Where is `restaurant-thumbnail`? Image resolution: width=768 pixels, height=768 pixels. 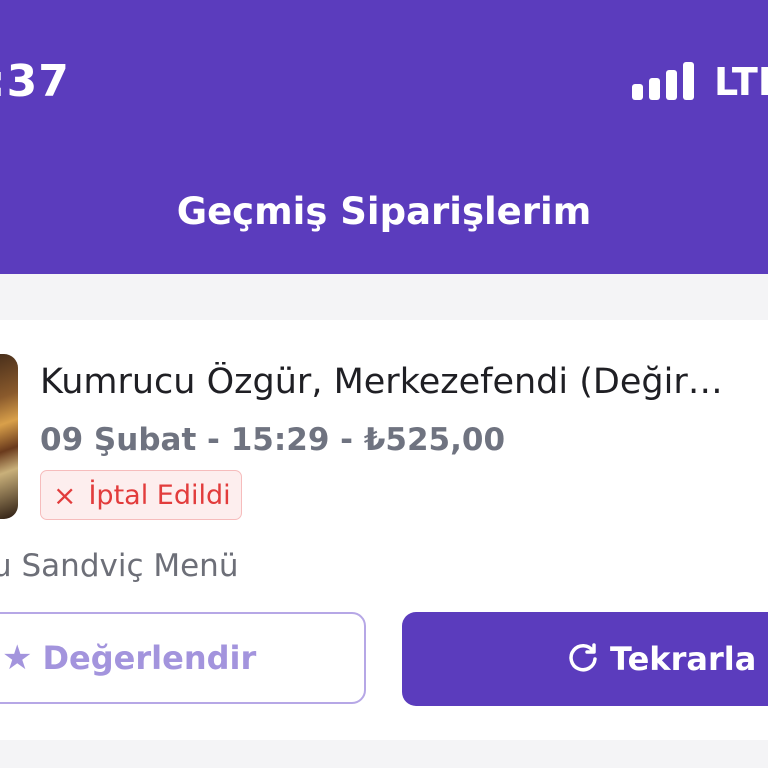
restaurant-thumbnail is located at coordinates (9, 436).